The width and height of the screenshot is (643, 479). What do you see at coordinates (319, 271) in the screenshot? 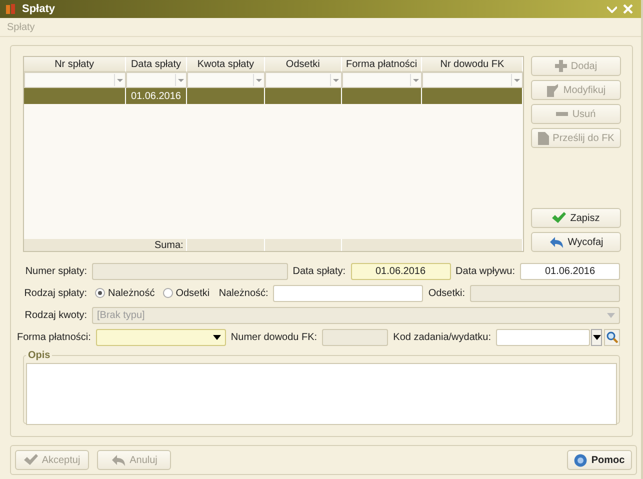
I see `field-label: Data spłaty:` at bounding box center [319, 271].